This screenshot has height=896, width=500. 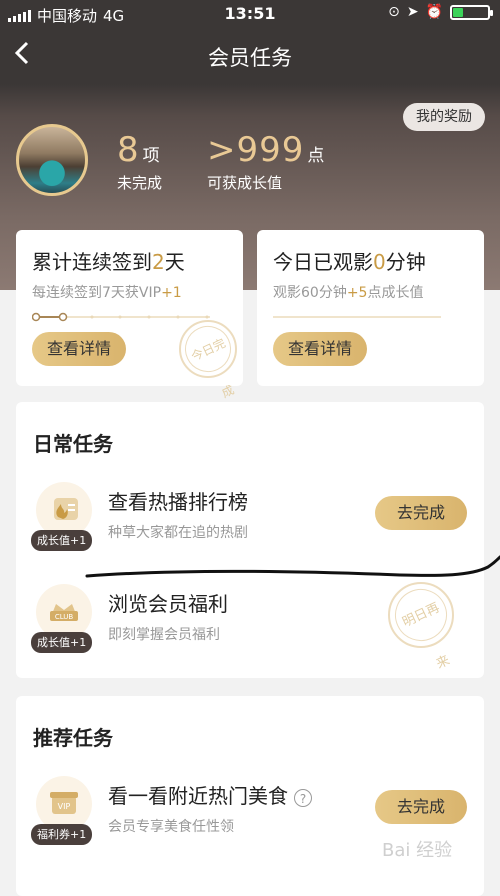 What do you see at coordinates (73, 444) in the screenshot?
I see `daily-tasks-title: 日常任务` at bounding box center [73, 444].